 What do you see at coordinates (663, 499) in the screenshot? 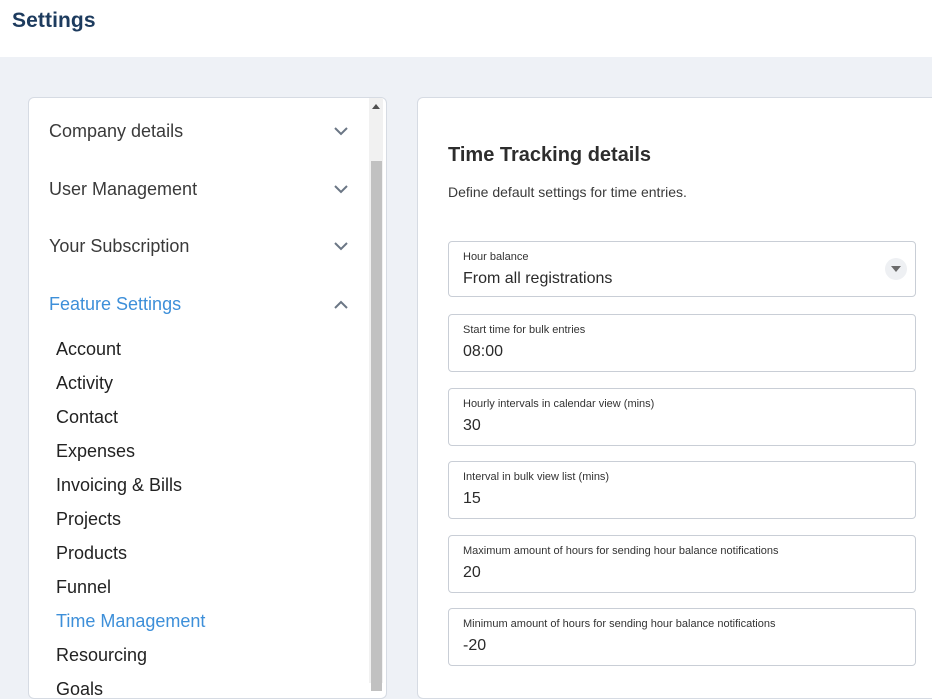
I see `bulk-view-interval-input` at bounding box center [663, 499].